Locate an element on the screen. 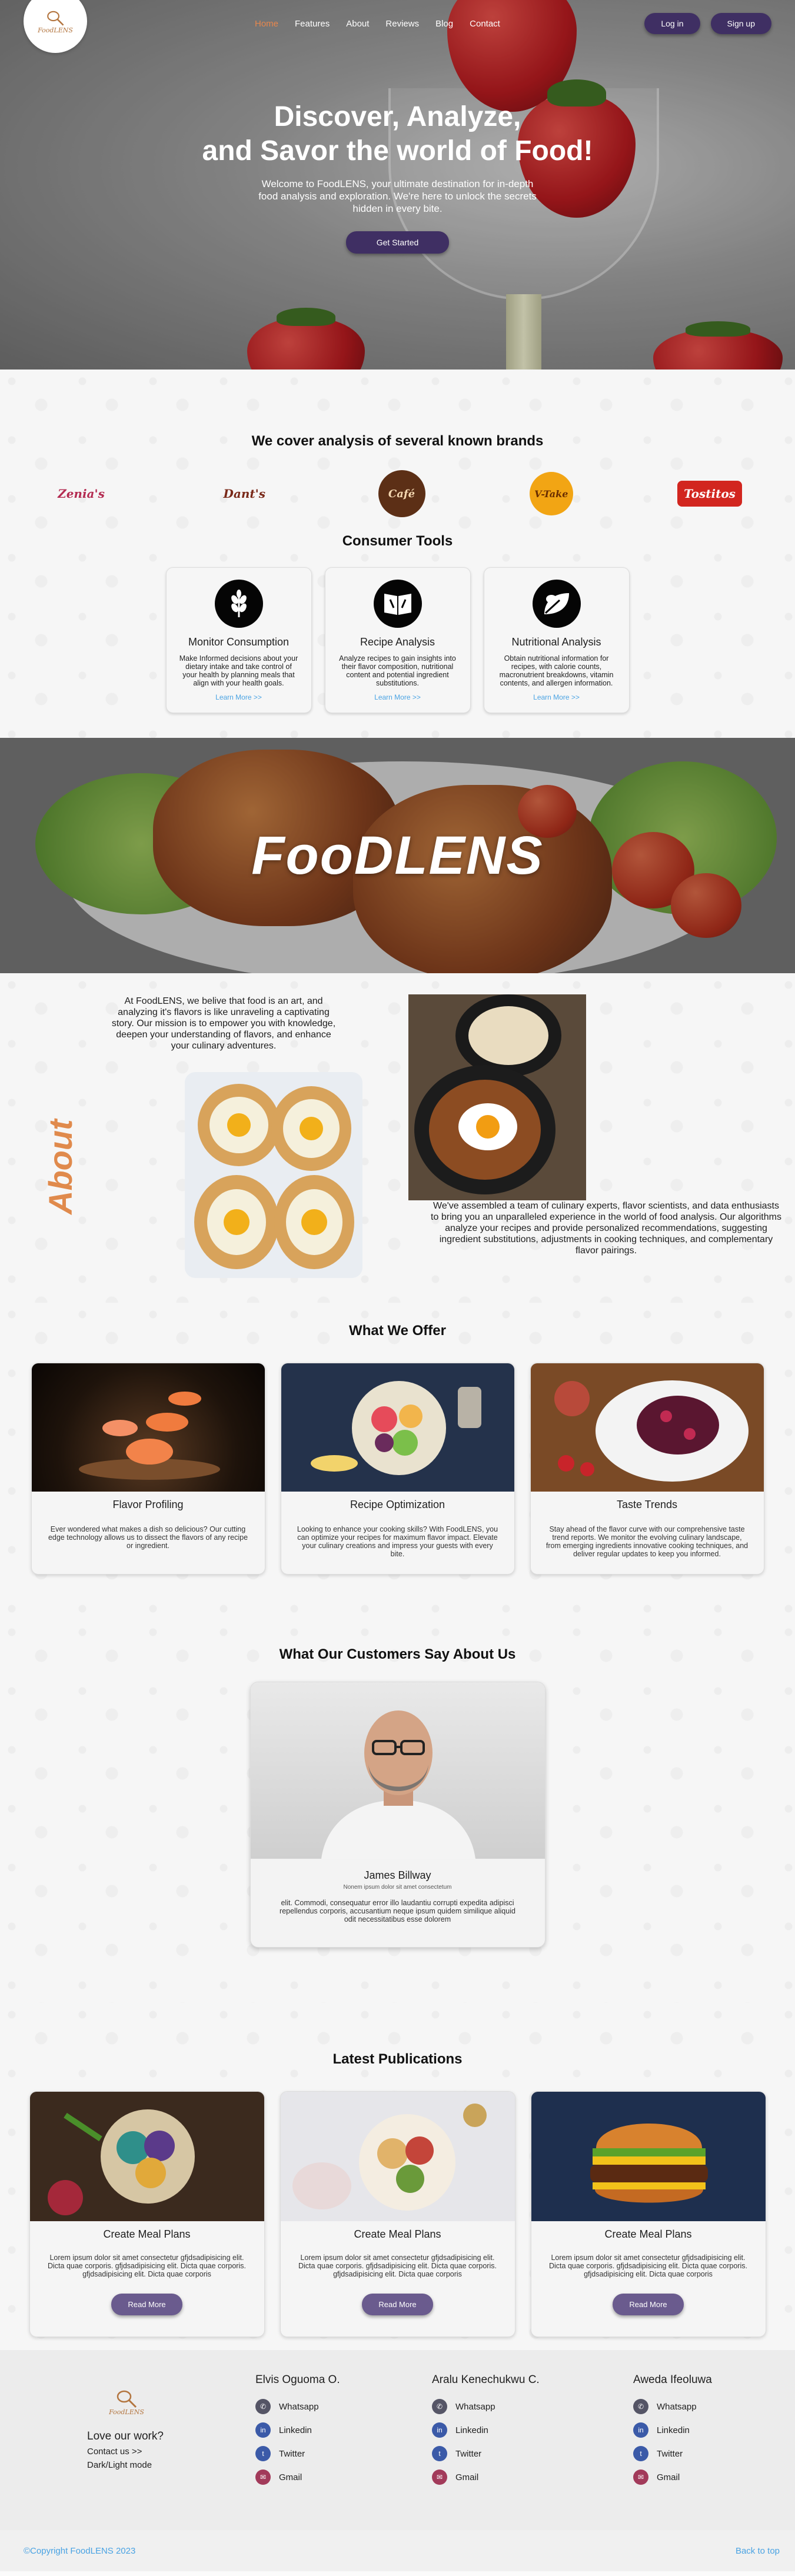 The image size is (795, 2576). offer-card-title: Flavor Profiling is located at coordinates (148, 1504).